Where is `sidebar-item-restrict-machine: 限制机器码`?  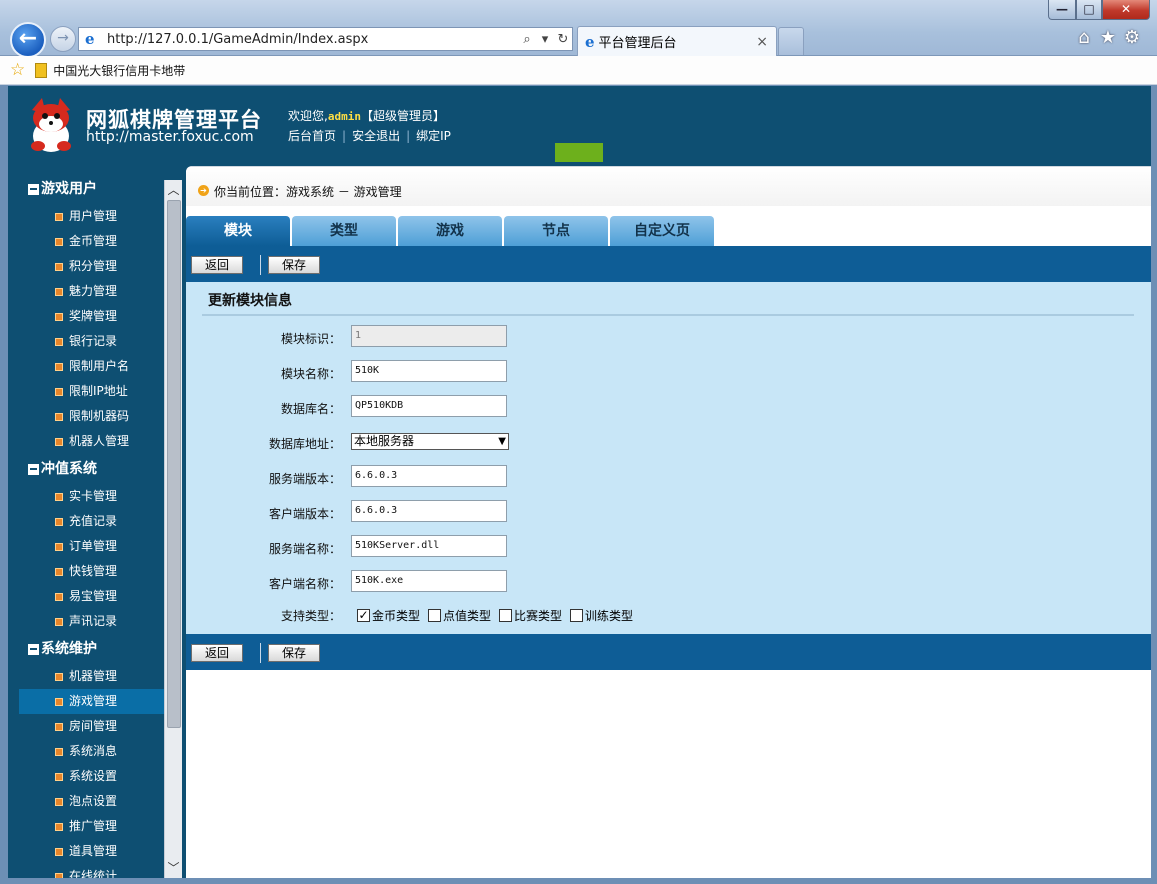 sidebar-item-restrict-machine: 限制机器码 is located at coordinates (91, 416).